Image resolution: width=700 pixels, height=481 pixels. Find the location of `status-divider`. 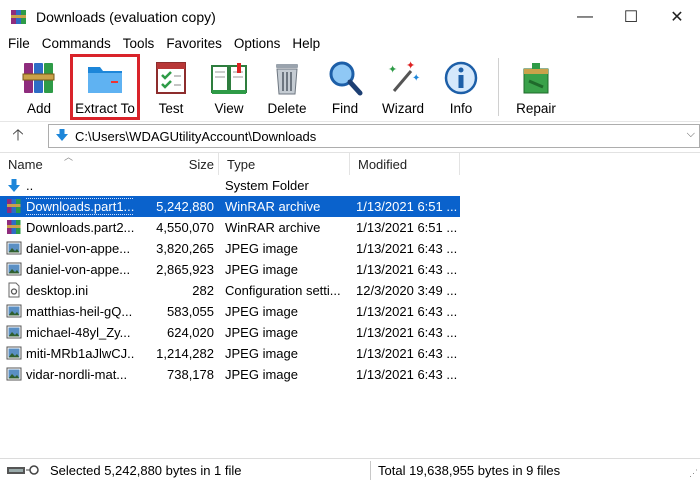

status-divider is located at coordinates (370, 470).